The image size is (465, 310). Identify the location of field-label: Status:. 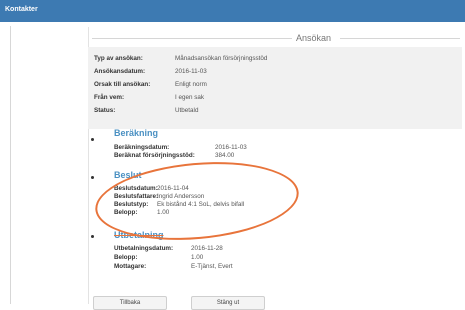
(105, 110).